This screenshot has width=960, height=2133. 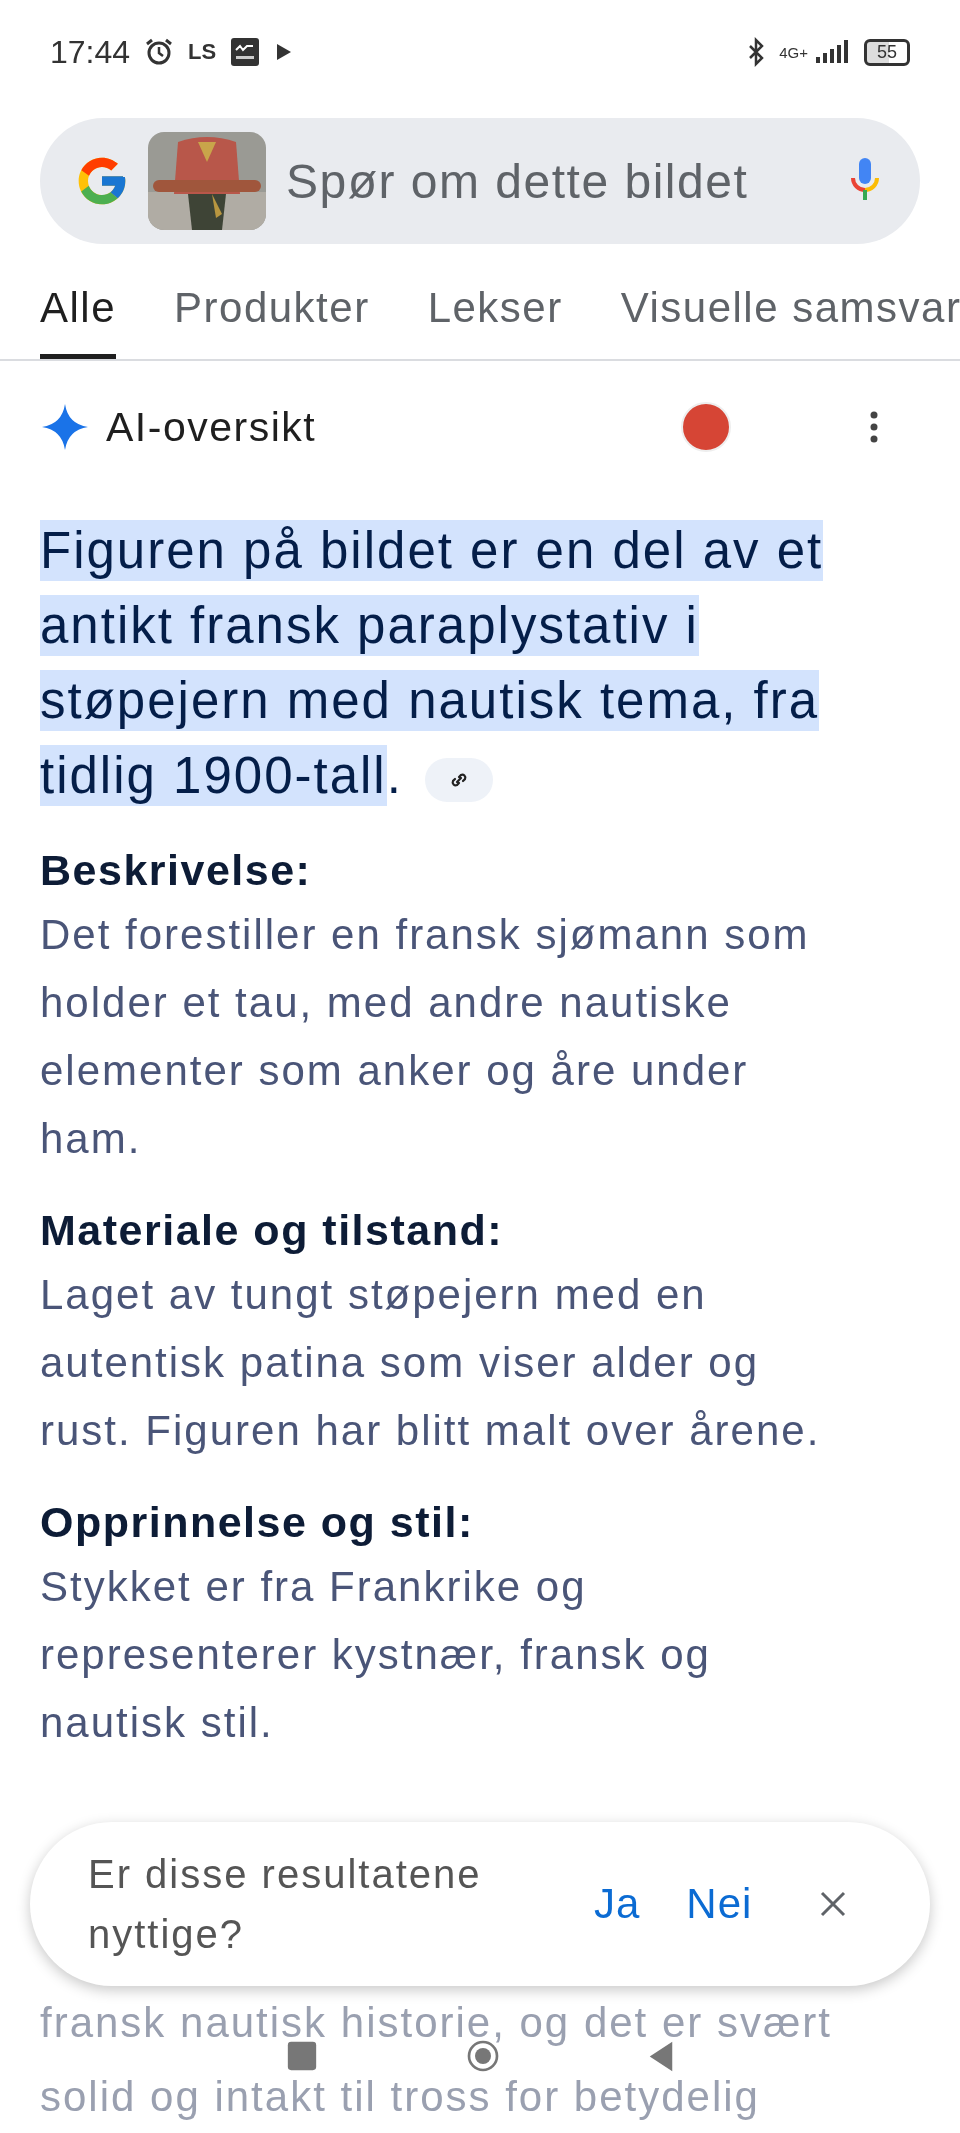 What do you see at coordinates (436, 2023) in the screenshot?
I see `faded-text-line: fransk nautisk historie, og det er svært` at bounding box center [436, 2023].